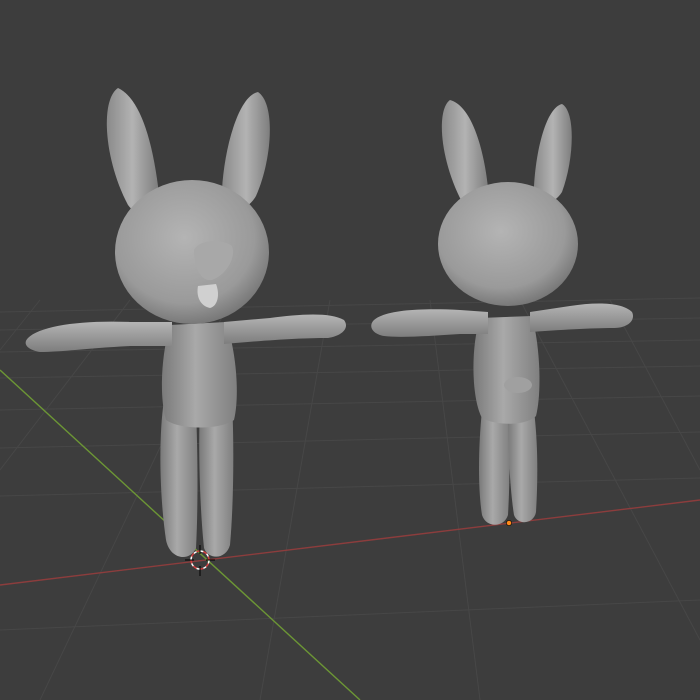  I want to click on object-origin-icon, so click(509, 523).